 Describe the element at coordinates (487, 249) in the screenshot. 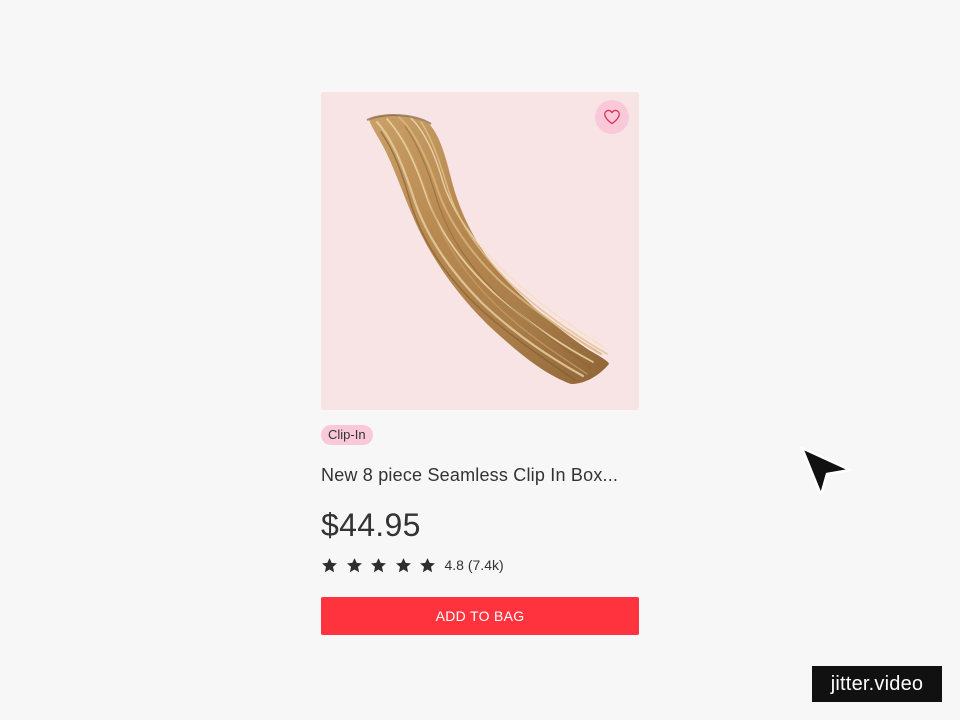

I see `hair-extension-image` at that location.